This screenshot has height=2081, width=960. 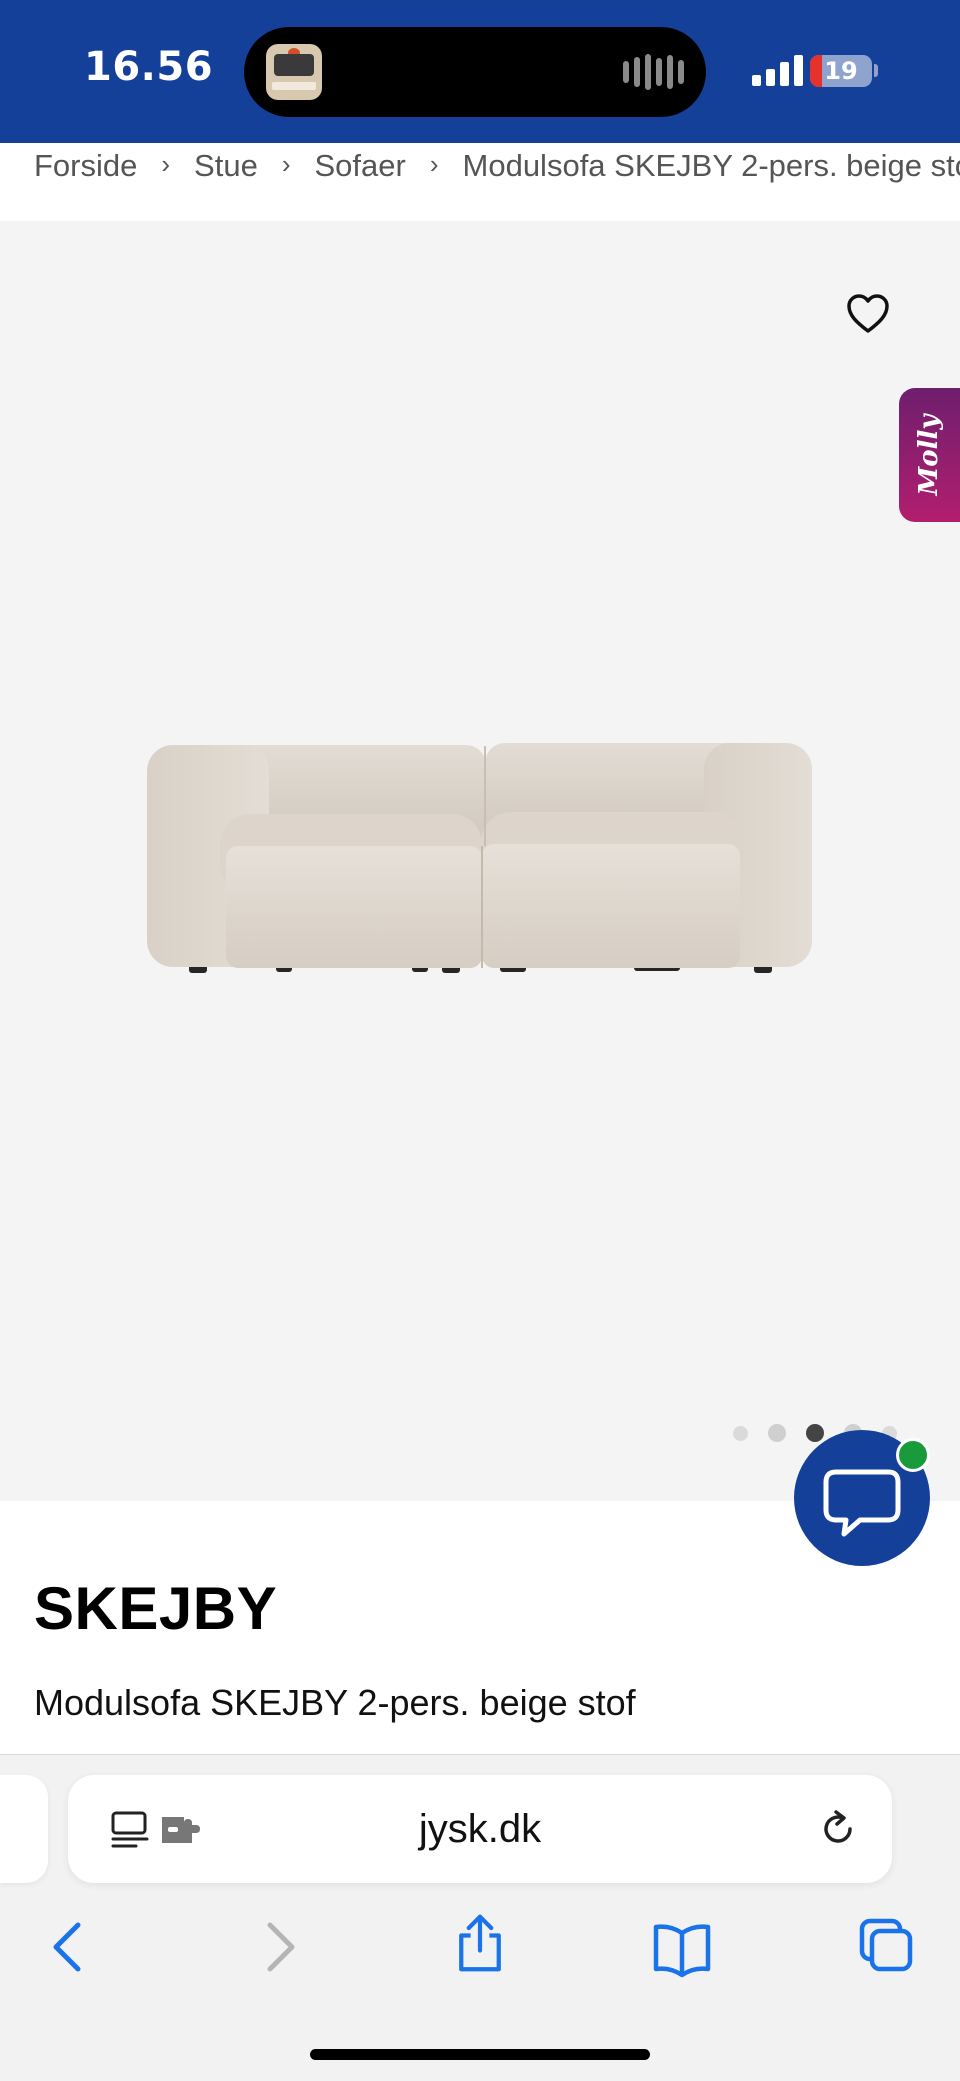 I want to click on back-icon, so click(x=70, y=1947).